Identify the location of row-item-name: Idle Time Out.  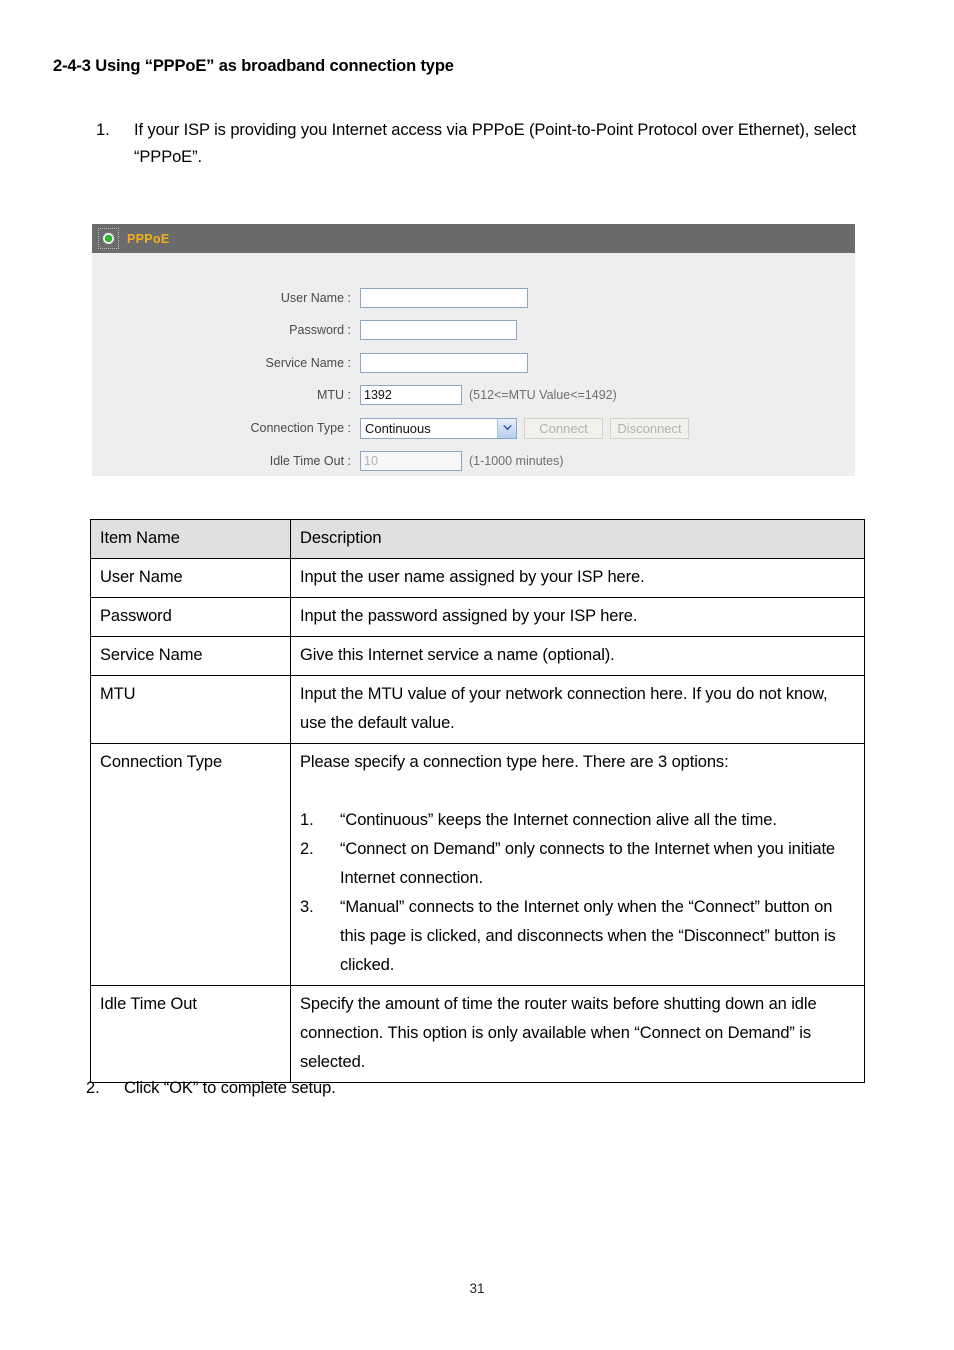
(190, 1034).